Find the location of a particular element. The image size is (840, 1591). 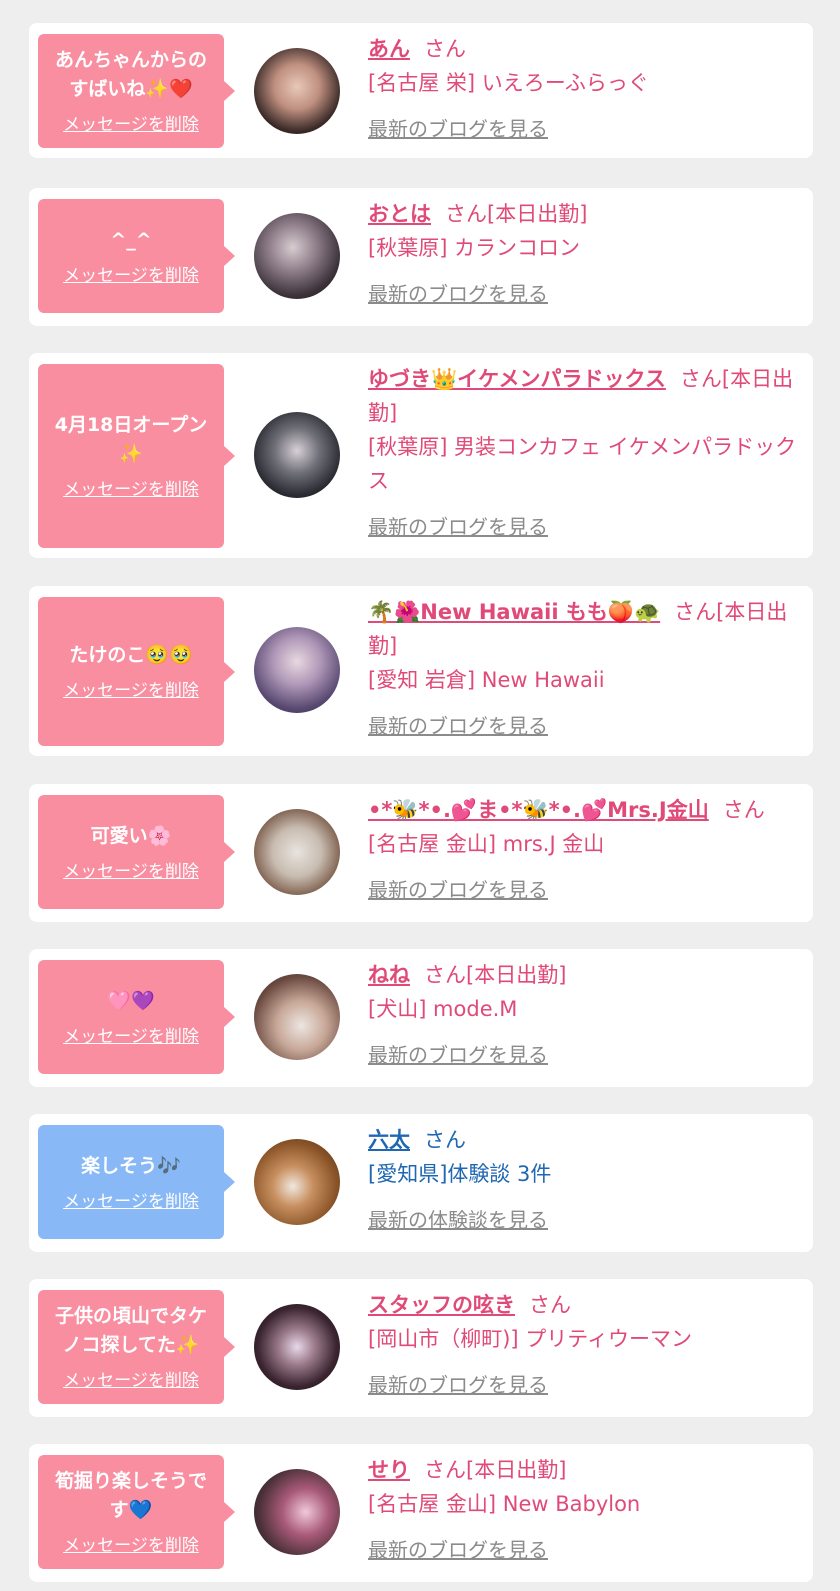

user-name-link: ねね is located at coordinates (389, 975).